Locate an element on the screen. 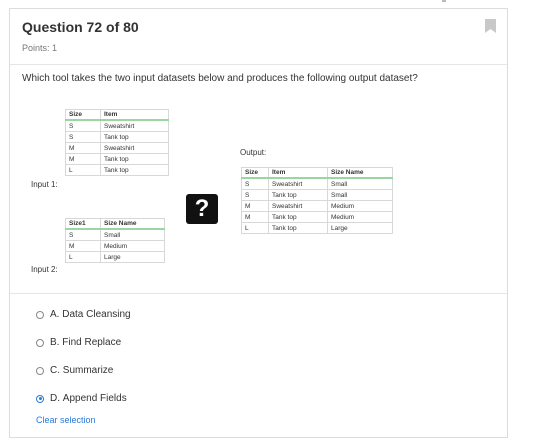  input2-label: Input 2: is located at coordinates (44, 269).